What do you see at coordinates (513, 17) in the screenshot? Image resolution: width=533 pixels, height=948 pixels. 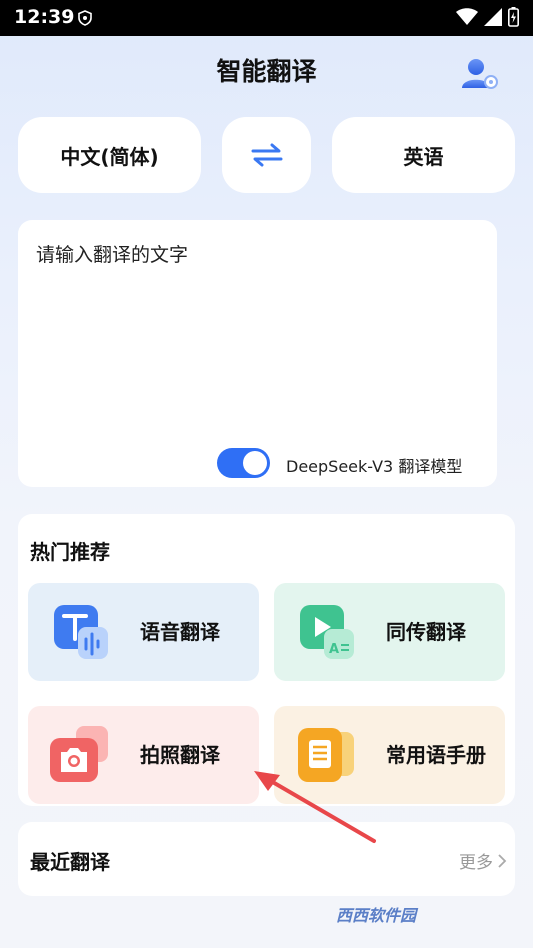 I see `battery-charging-icon` at bounding box center [513, 17].